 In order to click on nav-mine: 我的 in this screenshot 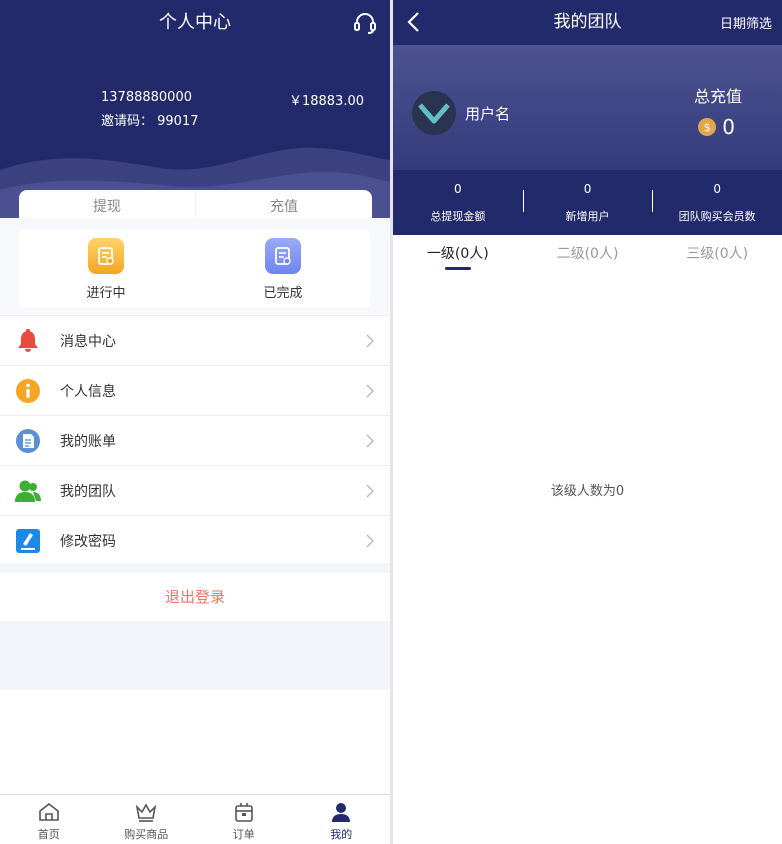, I will do `click(342, 819)`.